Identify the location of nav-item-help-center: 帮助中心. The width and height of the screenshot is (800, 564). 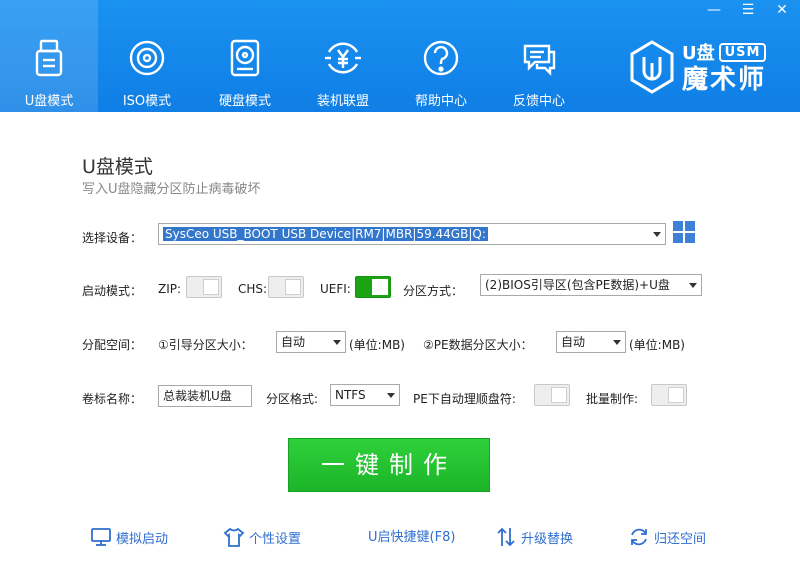
(441, 56).